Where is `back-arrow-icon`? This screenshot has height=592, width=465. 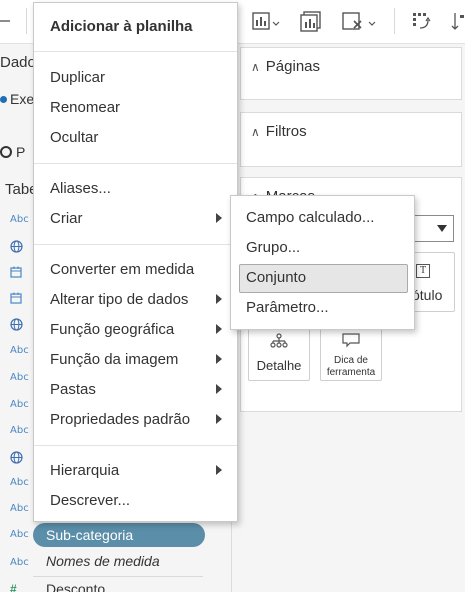
back-arrow-icon is located at coordinates (6, 21).